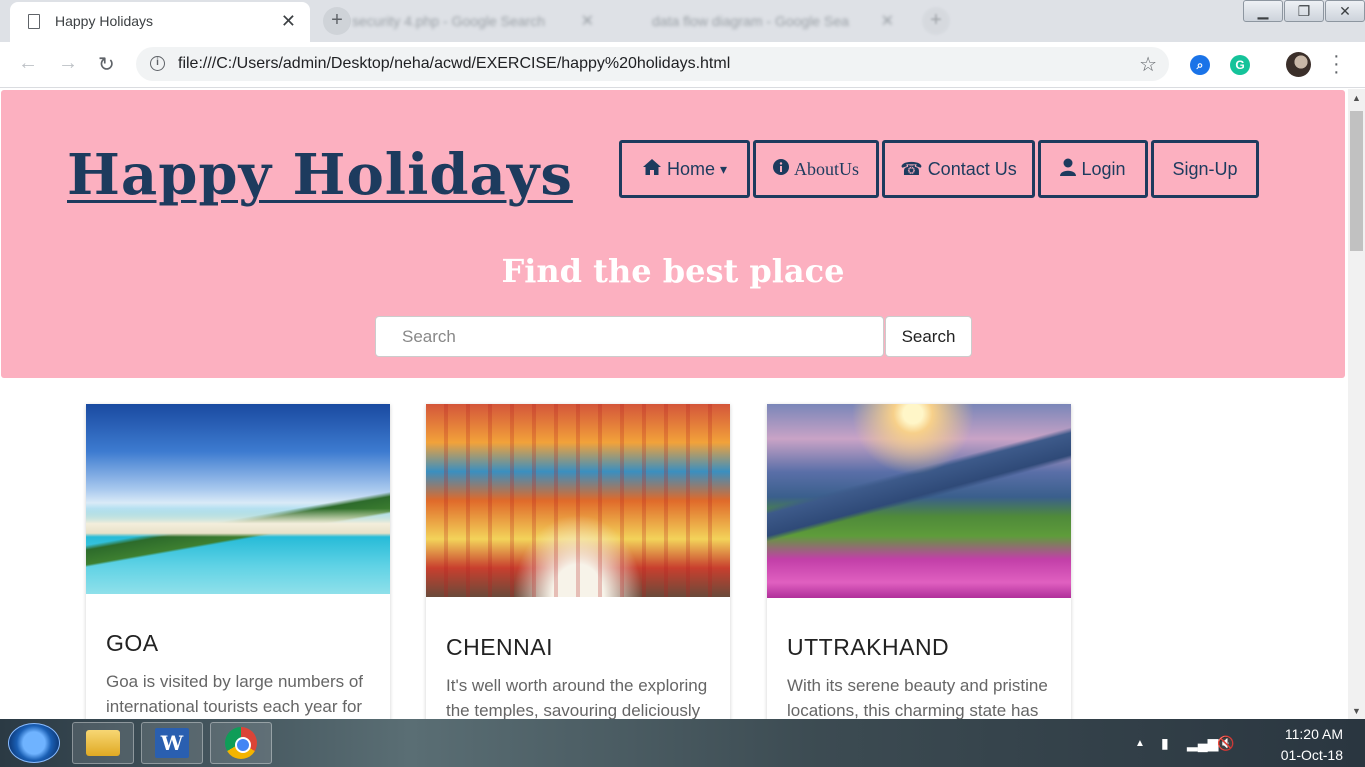  I want to click on document-icon, so click(34, 21).